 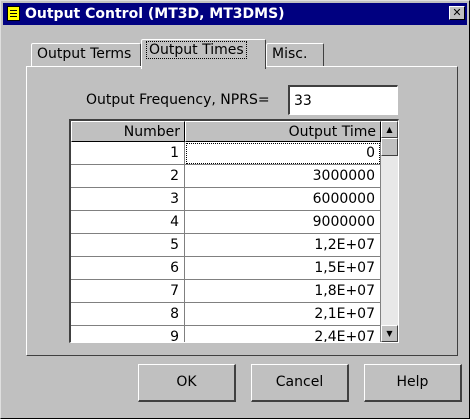 I want to click on table-row: 6 1,5E+07, so click(x=226, y=268).